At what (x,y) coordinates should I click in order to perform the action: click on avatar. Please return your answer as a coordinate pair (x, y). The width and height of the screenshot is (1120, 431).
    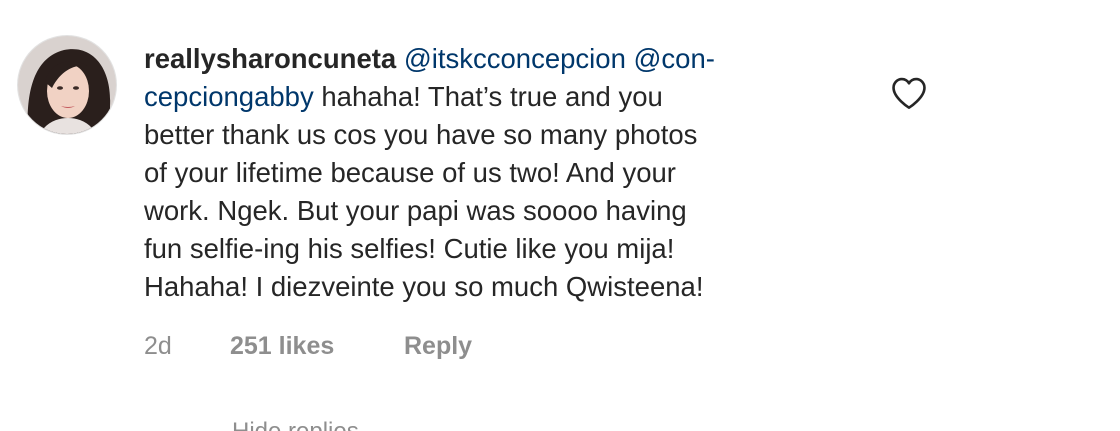
    Looking at the image, I should click on (67, 85).